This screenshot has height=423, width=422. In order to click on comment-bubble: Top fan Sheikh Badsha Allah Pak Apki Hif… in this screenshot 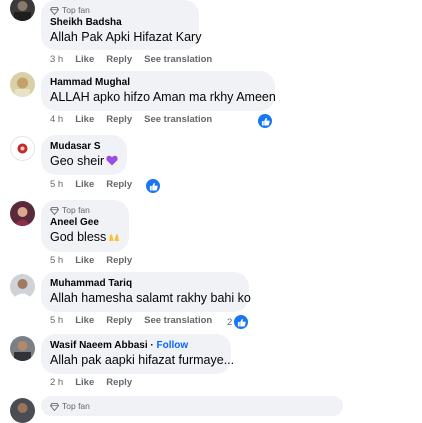, I will do `click(121, 25)`.